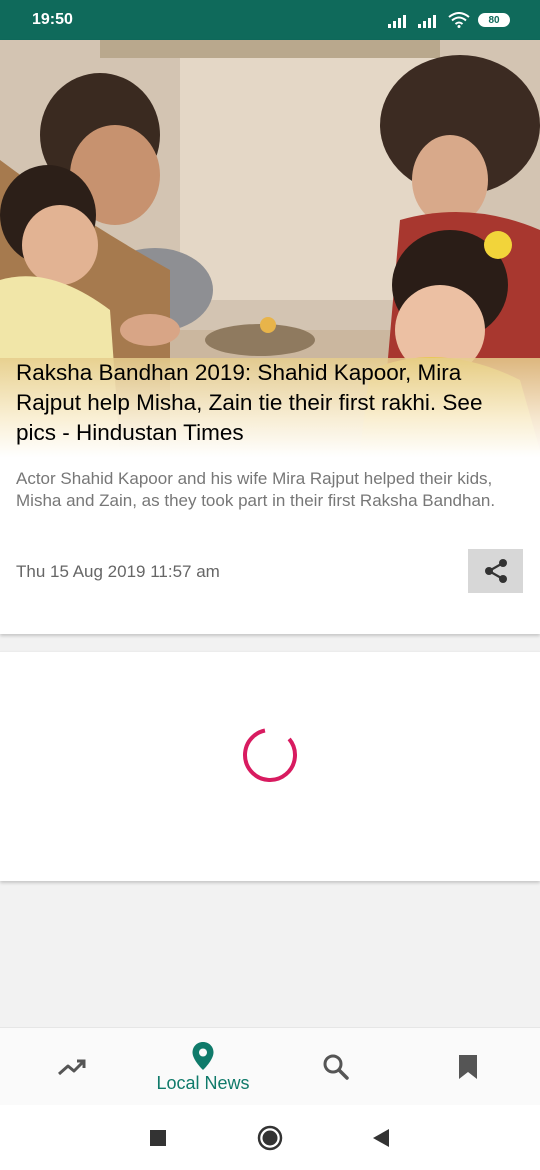 Image resolution: width=540 pixels, height=1170 pixels. I want to click on recent-apps-button, so click(158, 1138).